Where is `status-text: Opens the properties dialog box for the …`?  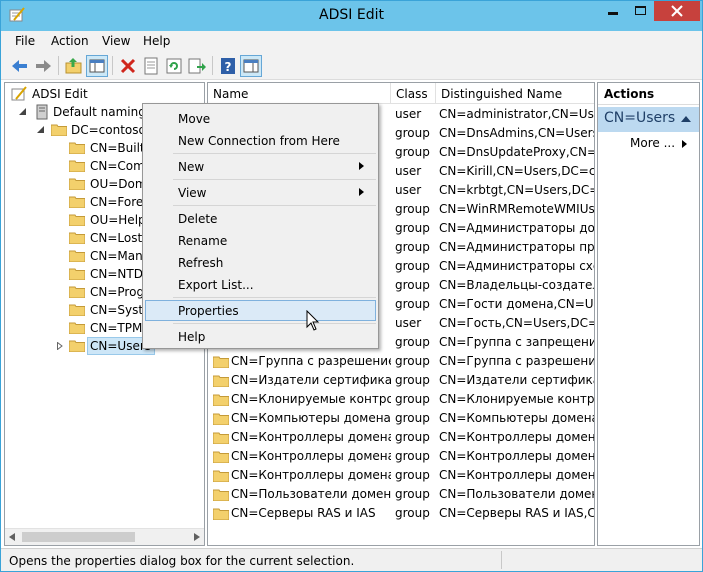
status-text: Opens the properties dialog box for the … is located at coordinates (182, 561).